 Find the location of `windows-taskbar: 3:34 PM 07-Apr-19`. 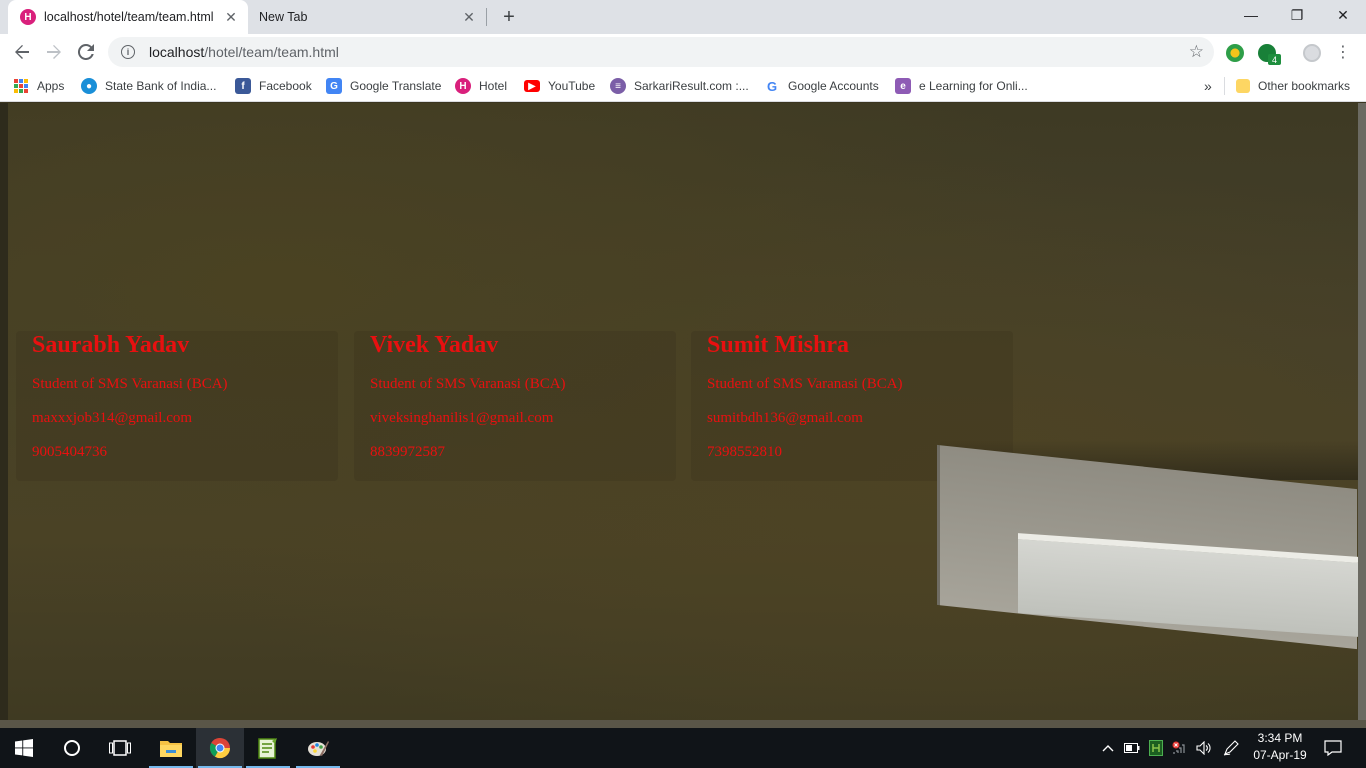

windows-taskbar: 3:34 PM 07-Apr-19 is located at coordinates (683, 748).